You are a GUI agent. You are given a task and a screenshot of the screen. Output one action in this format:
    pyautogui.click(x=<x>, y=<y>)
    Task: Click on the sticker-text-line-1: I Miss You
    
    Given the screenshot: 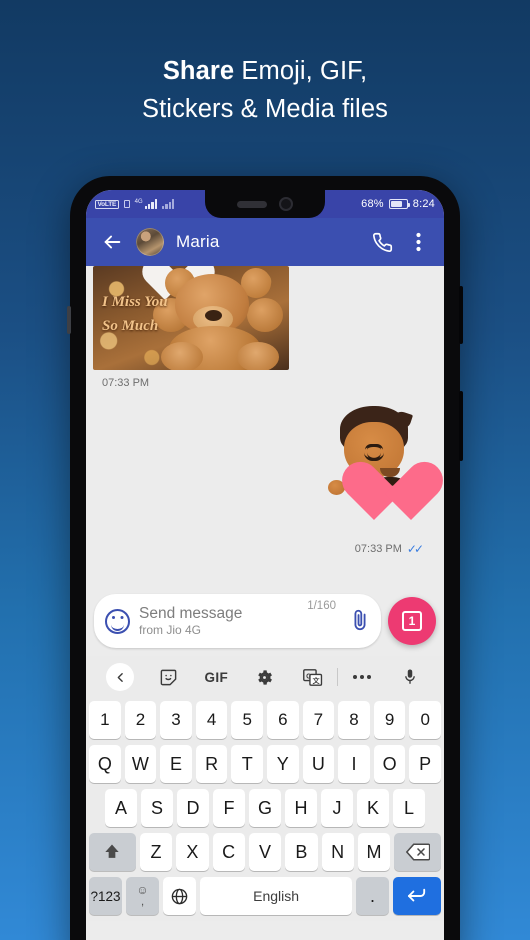 What is the action you would take?
    pyautogui.click(x=135, y=302)
    